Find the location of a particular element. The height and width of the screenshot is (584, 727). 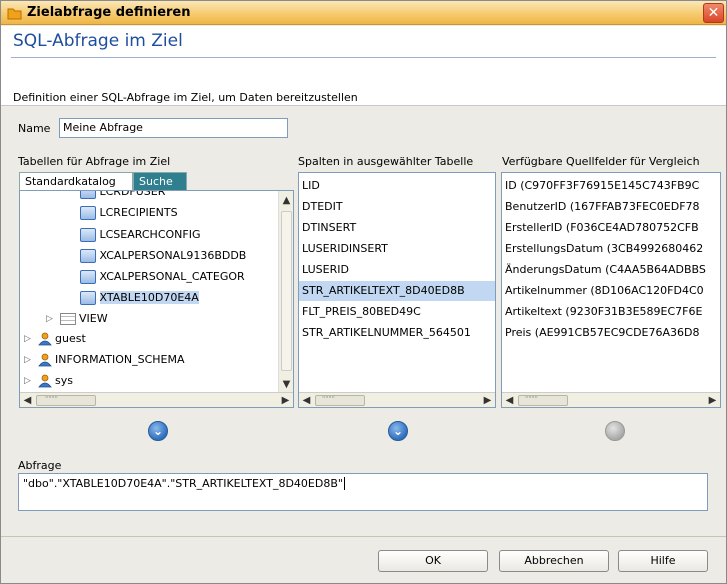

insert-column-button: ⌄ is located at coordinates (398, 431).